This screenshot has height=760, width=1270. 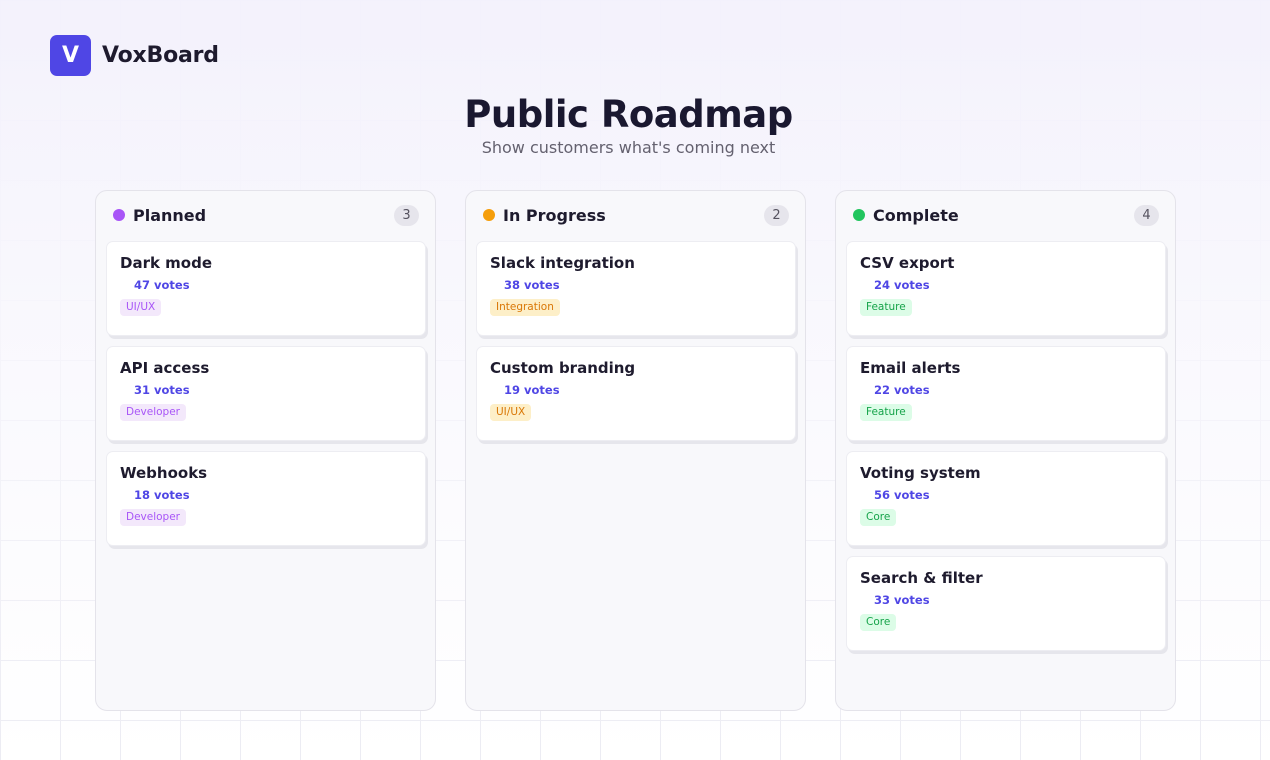 I want to click on vote-count: 24 votes, so click(x=1006, y=285).